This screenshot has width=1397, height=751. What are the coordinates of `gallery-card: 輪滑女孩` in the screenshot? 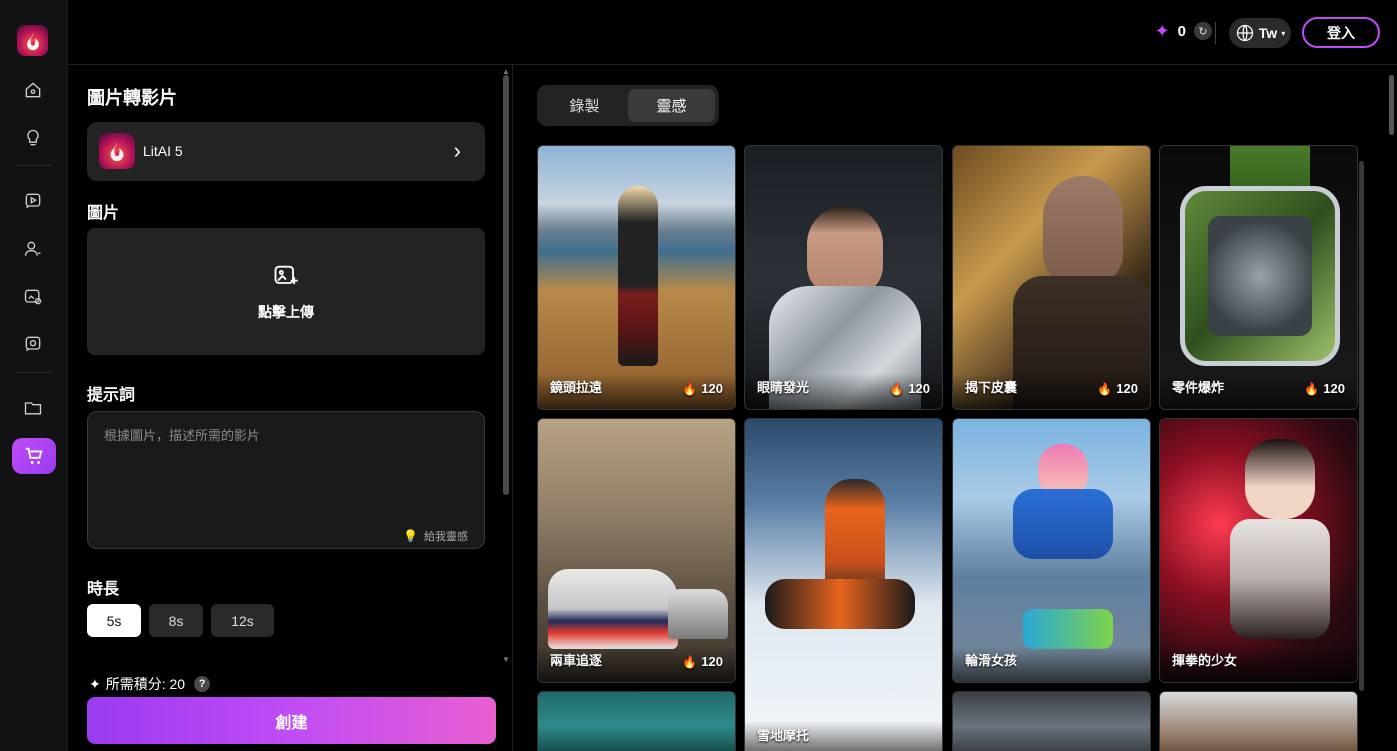 It's located at (1051, 550).